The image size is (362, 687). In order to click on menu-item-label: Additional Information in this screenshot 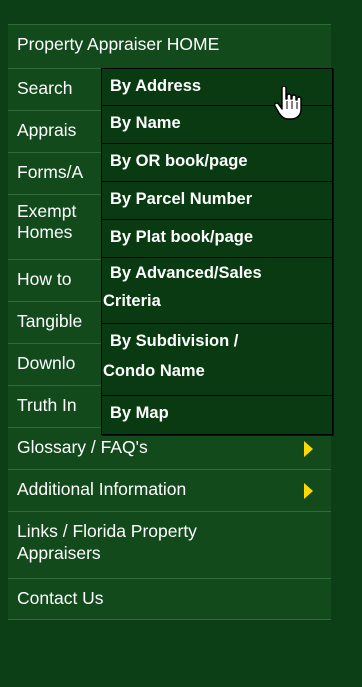, I will do `click(102, 489)`.